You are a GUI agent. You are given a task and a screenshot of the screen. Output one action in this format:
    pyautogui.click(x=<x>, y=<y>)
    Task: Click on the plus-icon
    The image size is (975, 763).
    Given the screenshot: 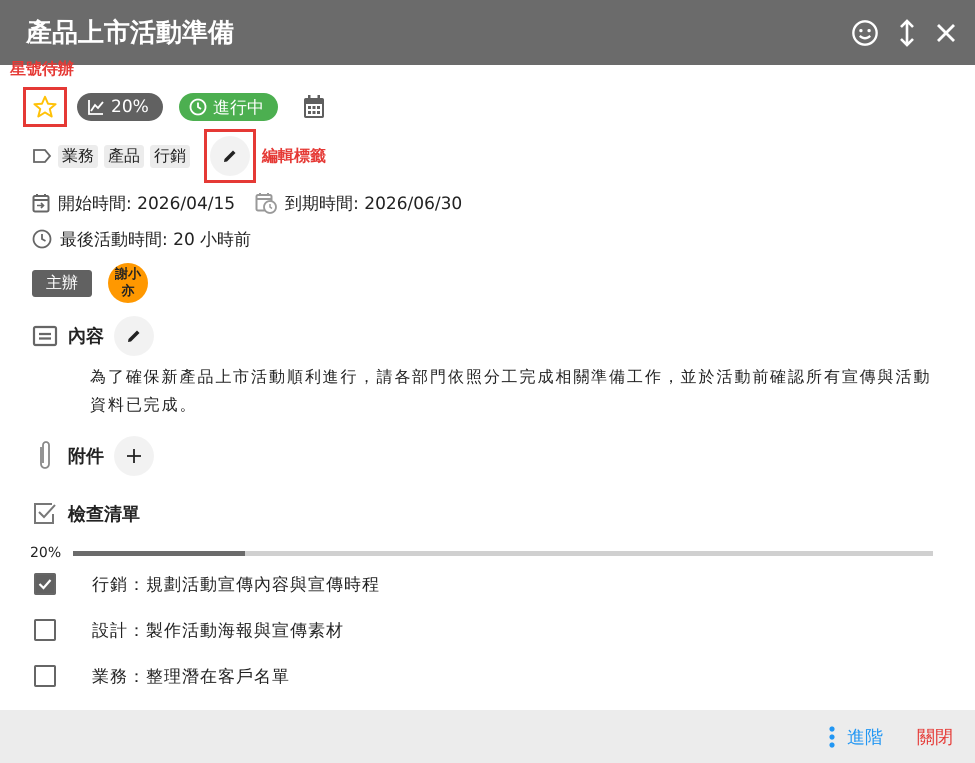 What is the action you would take?
    pyautogui.click(x=134, y=456)
    